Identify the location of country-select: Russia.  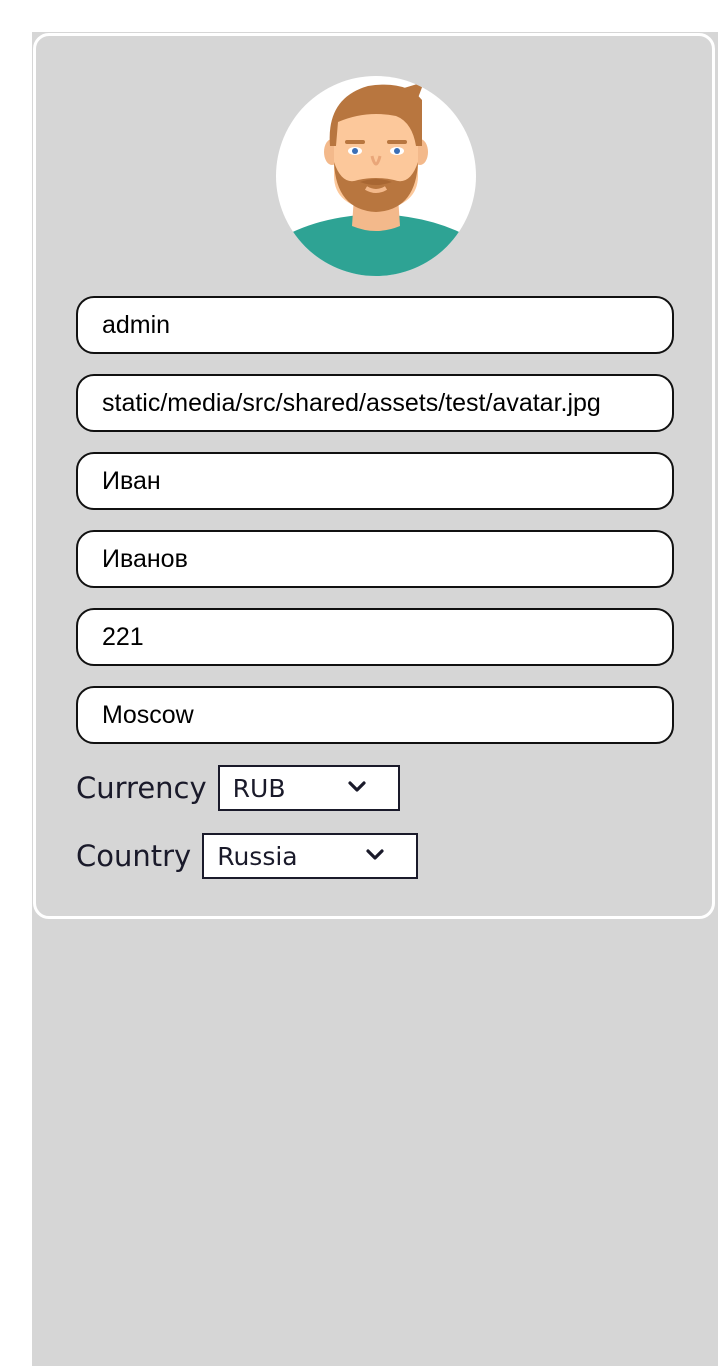
(310, 856).